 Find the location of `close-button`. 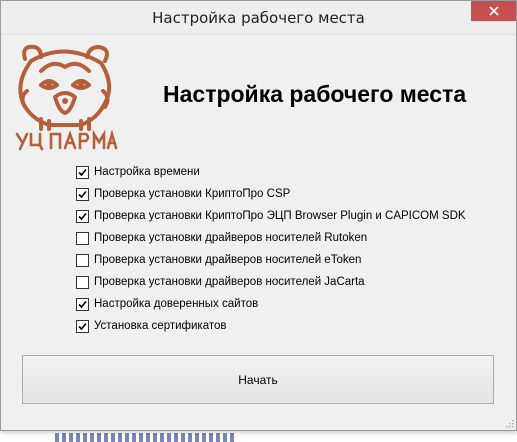

close-button is located at coordinates (493, 11).